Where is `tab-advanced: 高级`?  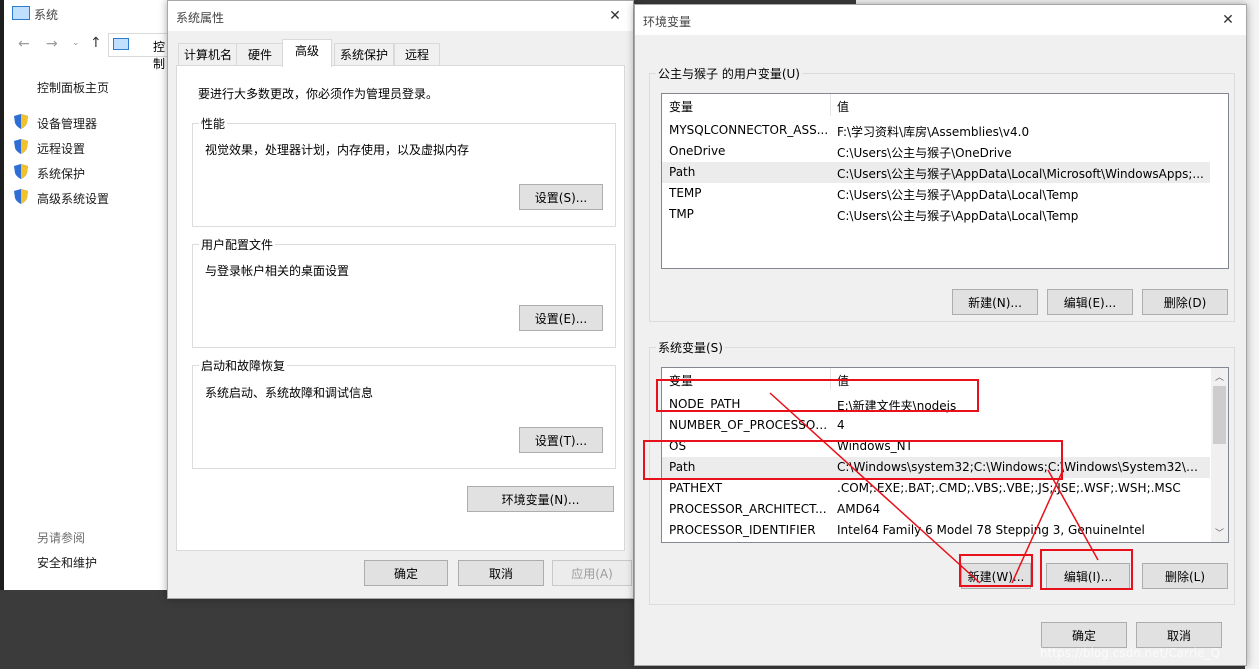
tab-advanced: 高级 is located at coordinates (307, 53).